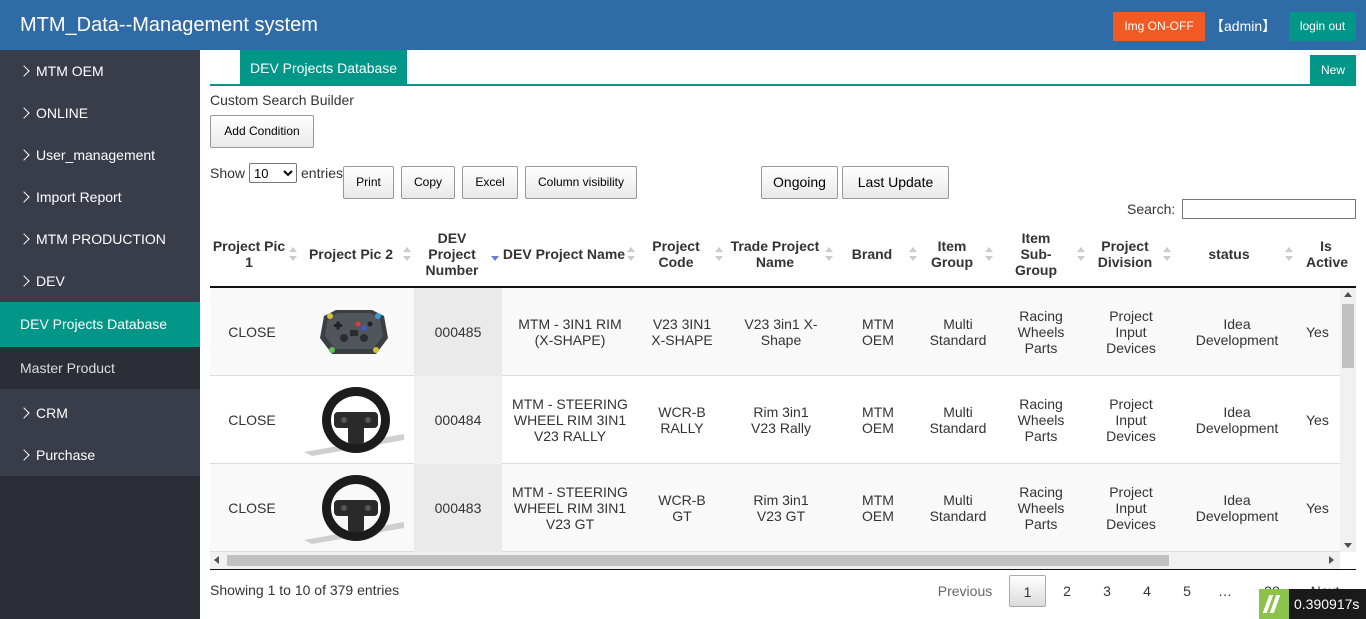  I want to click on column-header-trade-project-name: Trade Project Name, so click(781, 254).